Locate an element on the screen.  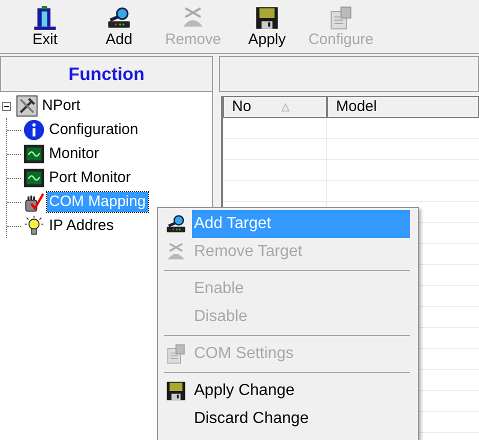
door-icon is located at coordinates (45, 18).